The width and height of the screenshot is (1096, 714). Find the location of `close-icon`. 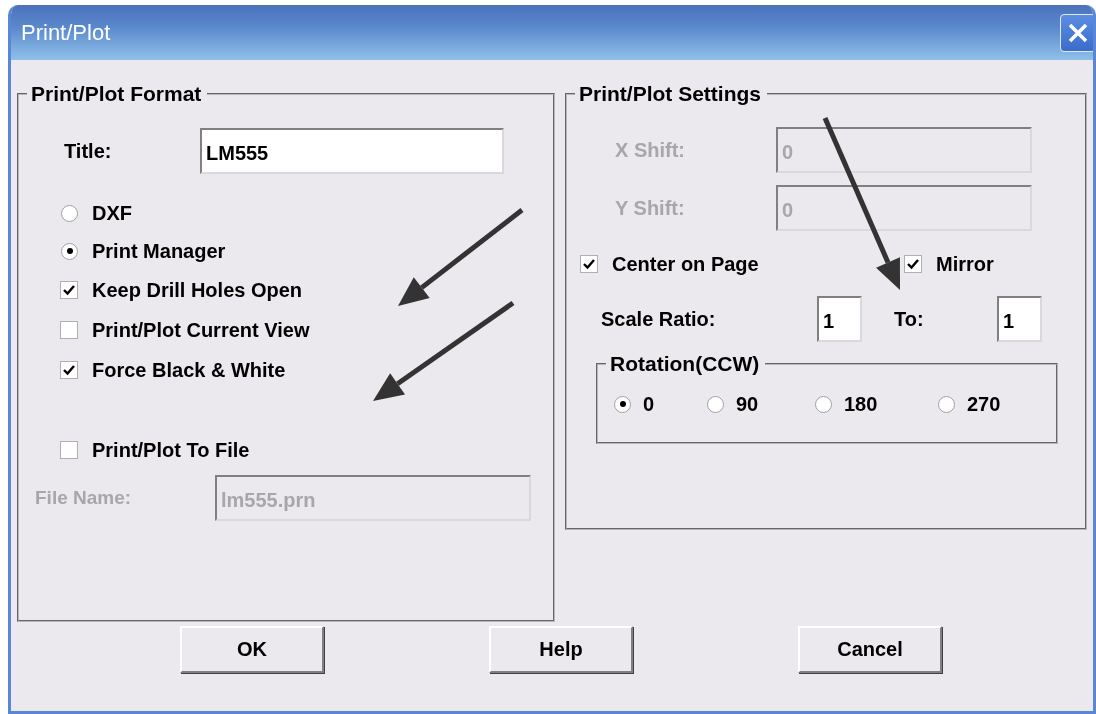

close-icon is located at coordinates (1078, 32).